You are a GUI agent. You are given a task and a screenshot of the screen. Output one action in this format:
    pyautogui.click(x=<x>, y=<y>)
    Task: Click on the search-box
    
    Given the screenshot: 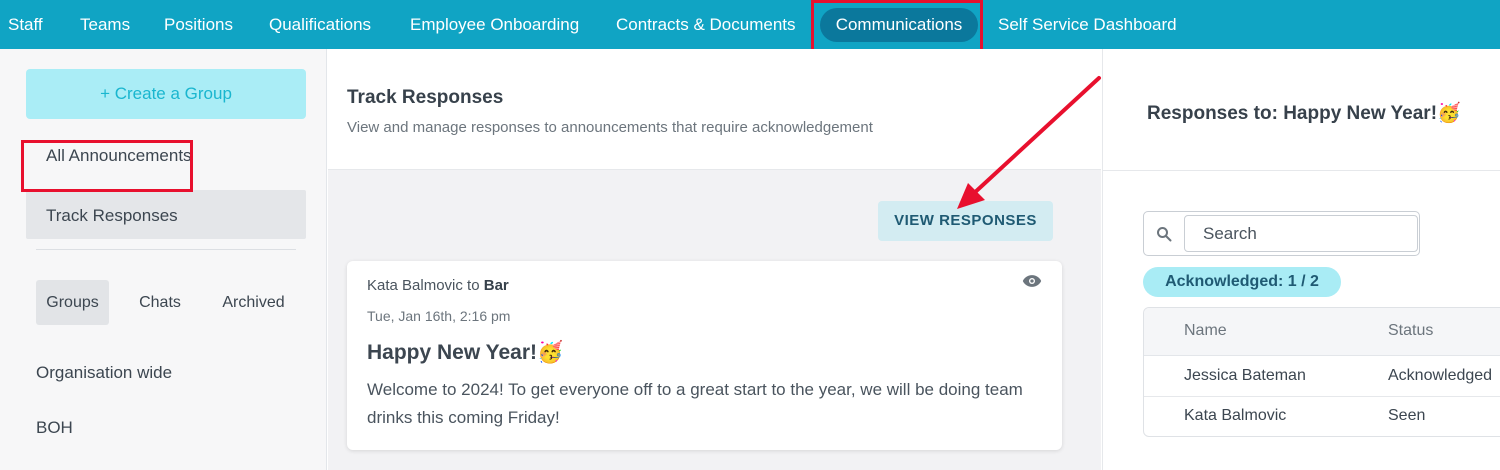 What is the action you would take?
    pyautogui.click(x=1281, y=233)
    